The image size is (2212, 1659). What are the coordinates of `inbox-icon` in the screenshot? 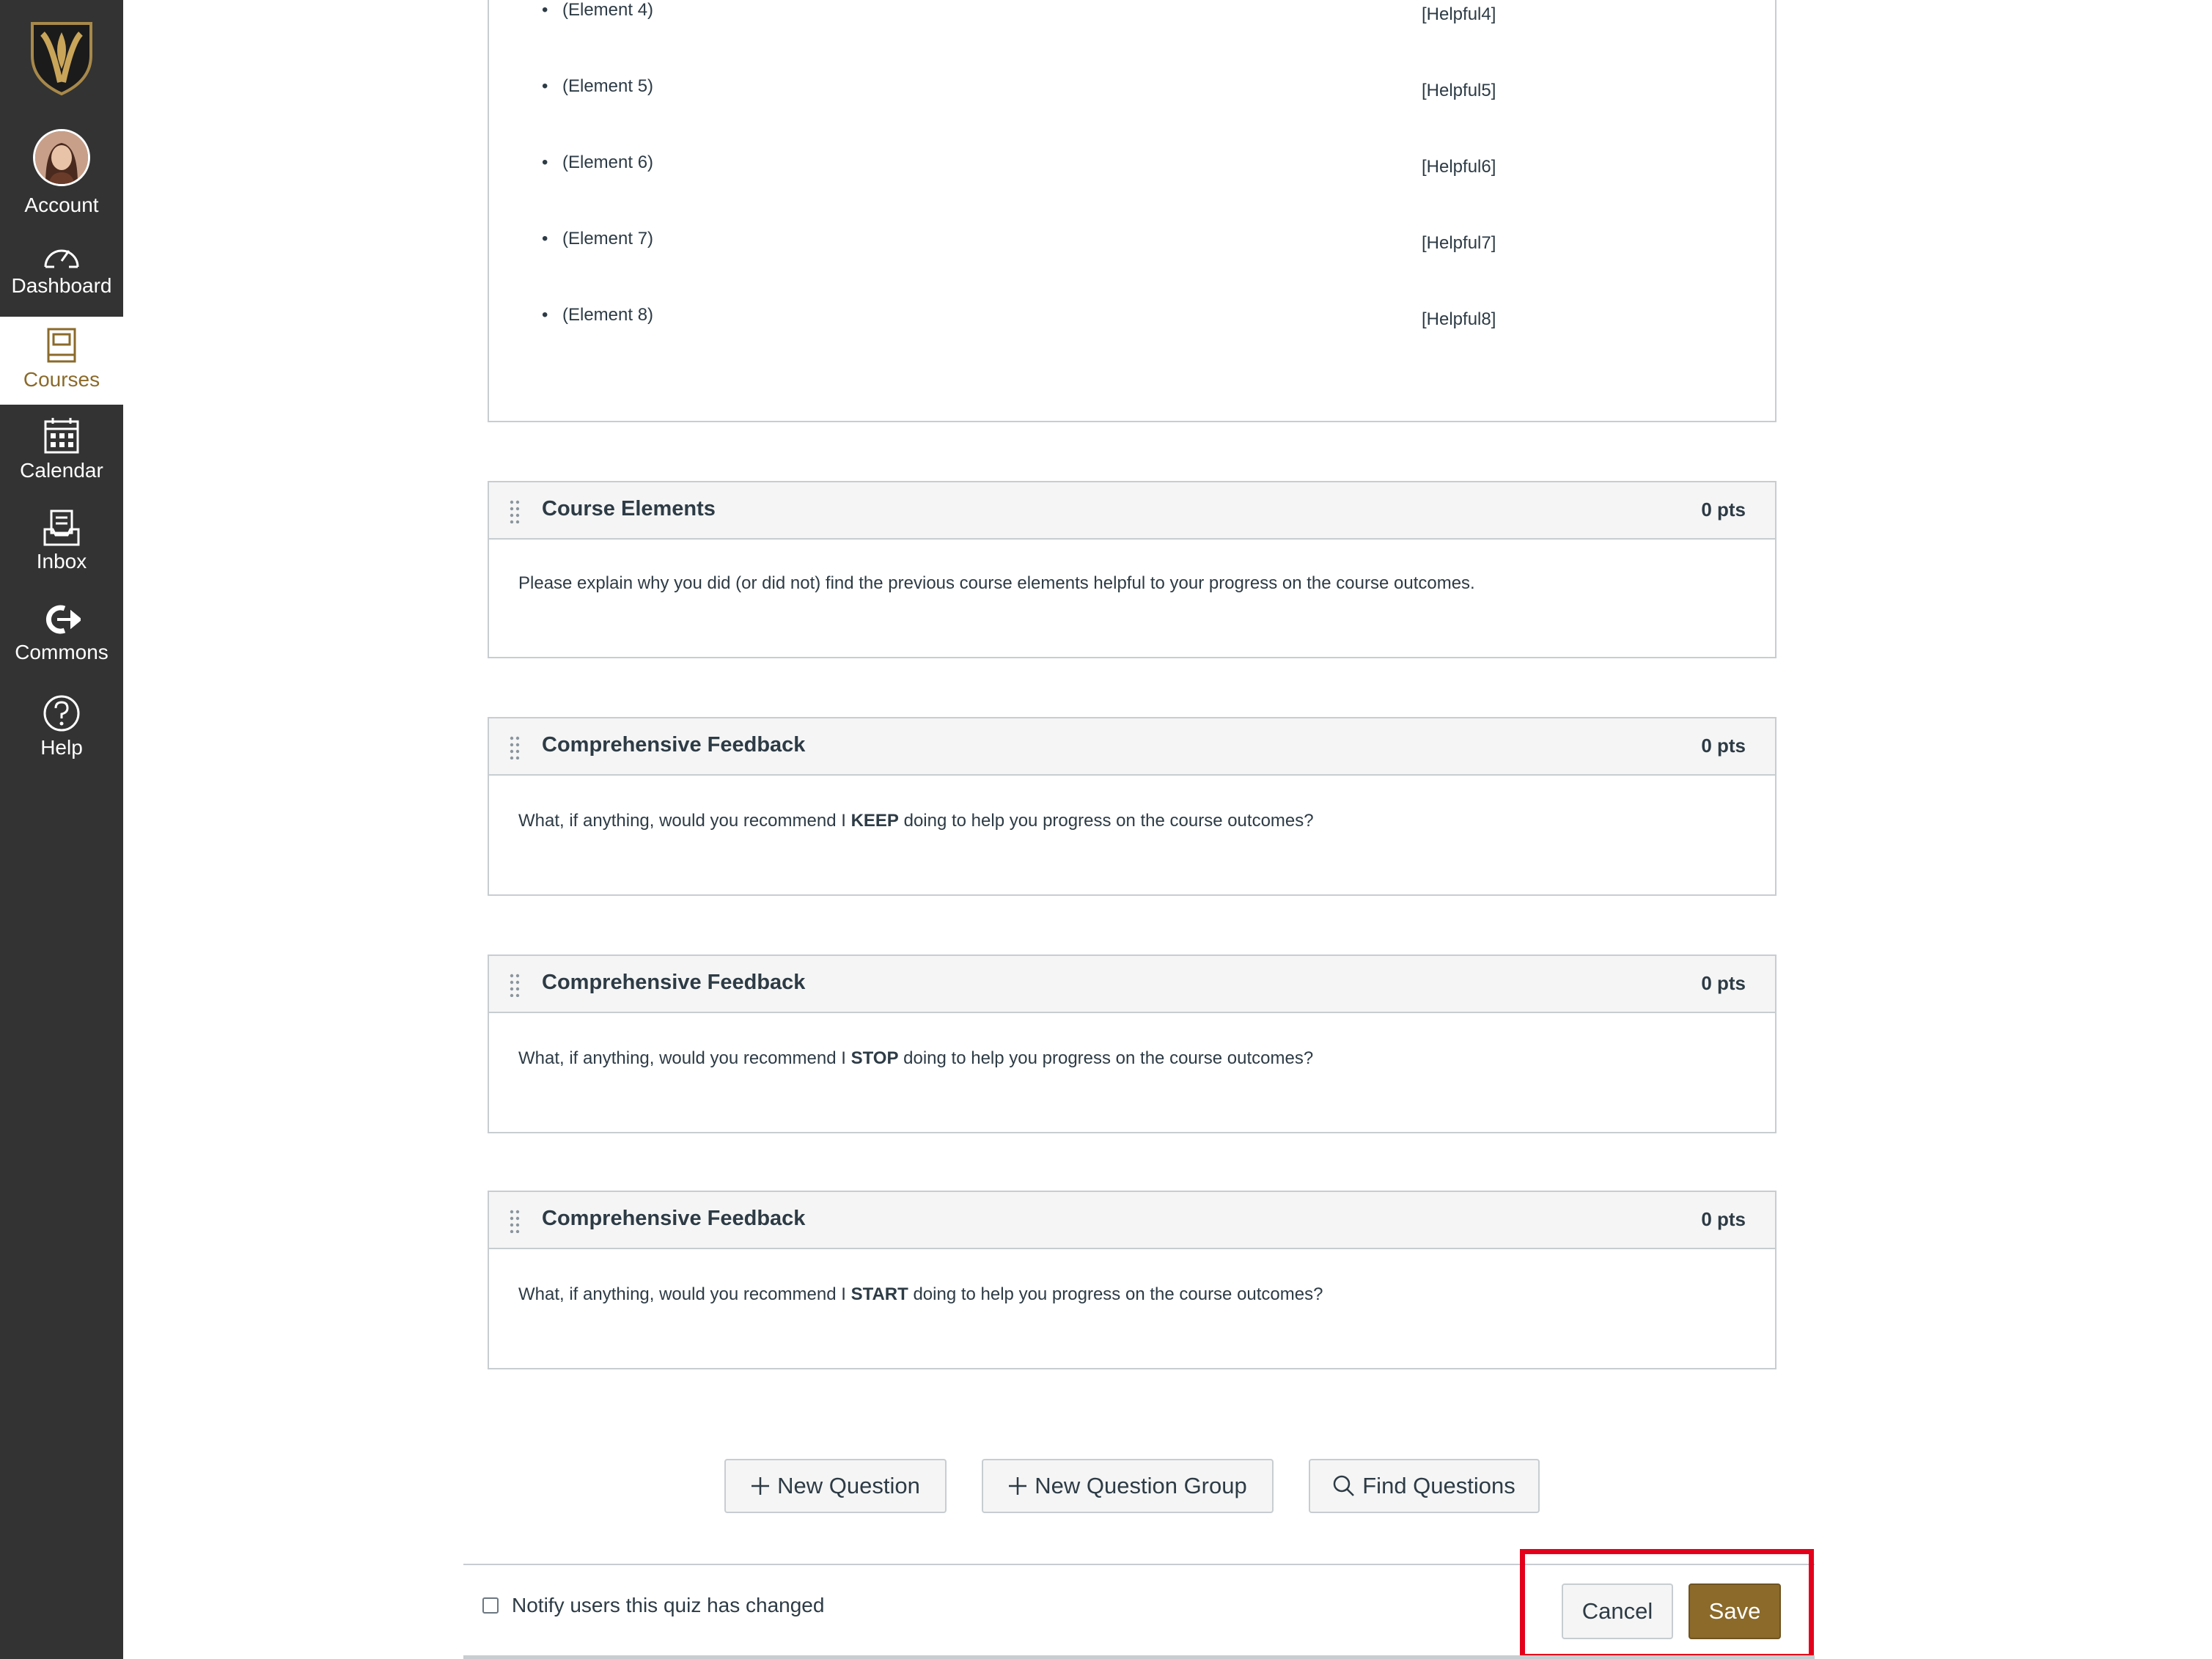 It's located at (62, 528).